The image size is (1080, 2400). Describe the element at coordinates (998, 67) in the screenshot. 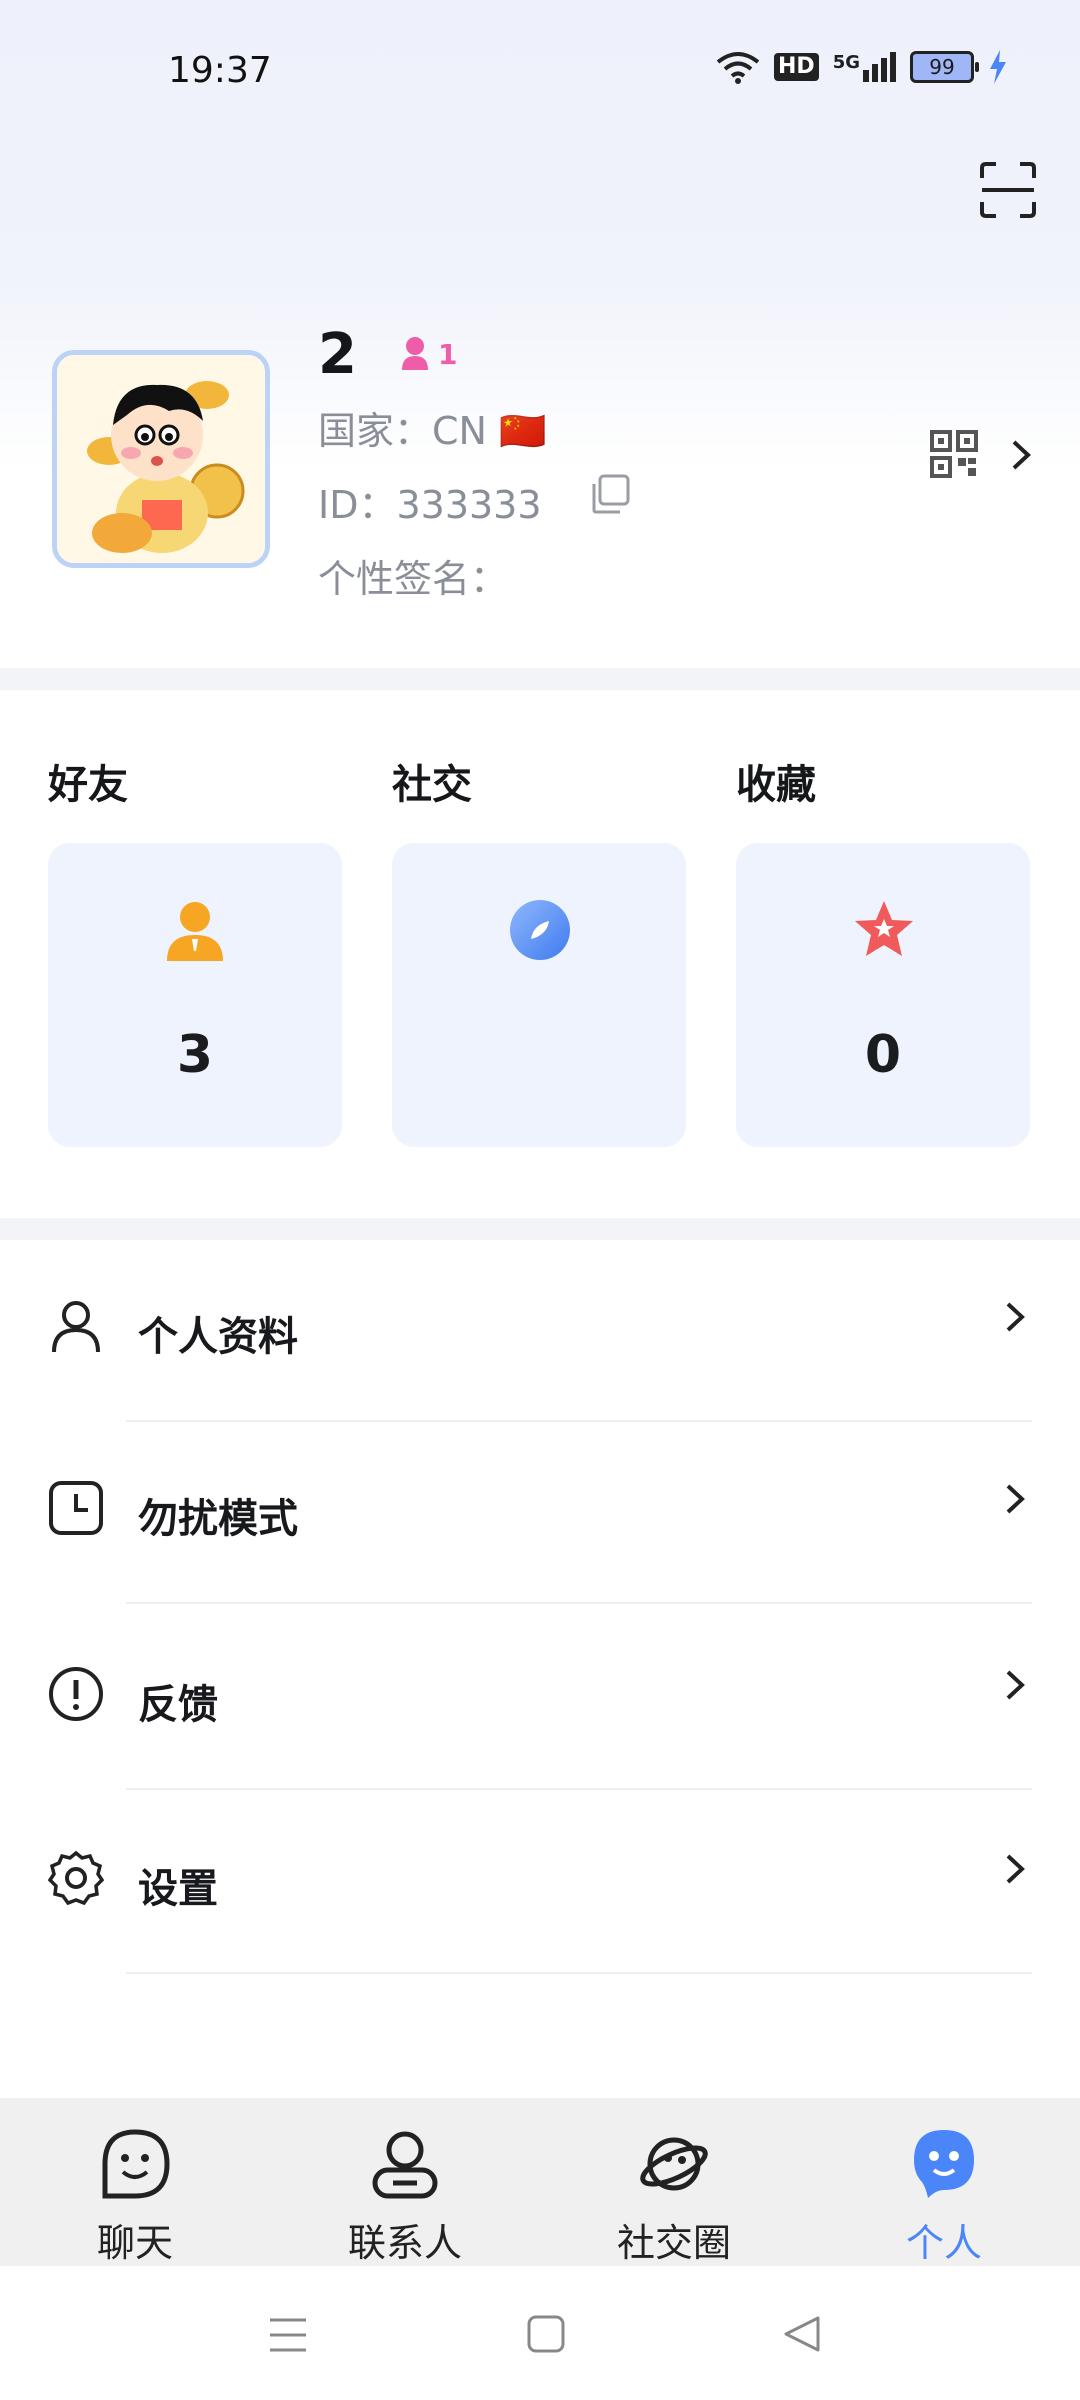

I see `charging-icon` at that location.